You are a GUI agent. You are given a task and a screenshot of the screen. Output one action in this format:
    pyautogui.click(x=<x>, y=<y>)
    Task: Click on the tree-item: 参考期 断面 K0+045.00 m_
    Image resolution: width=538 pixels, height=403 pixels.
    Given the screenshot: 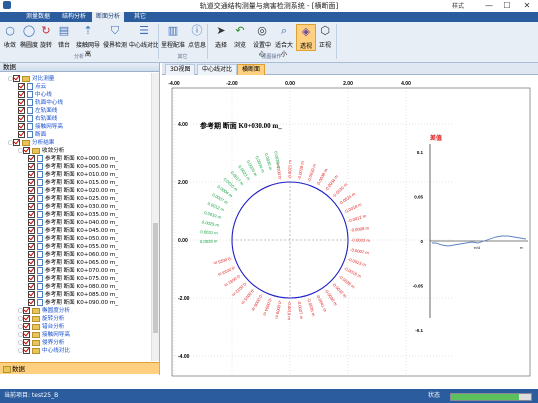 What is the action you would take?
    pyautogui.click(x=73, y=231)
    